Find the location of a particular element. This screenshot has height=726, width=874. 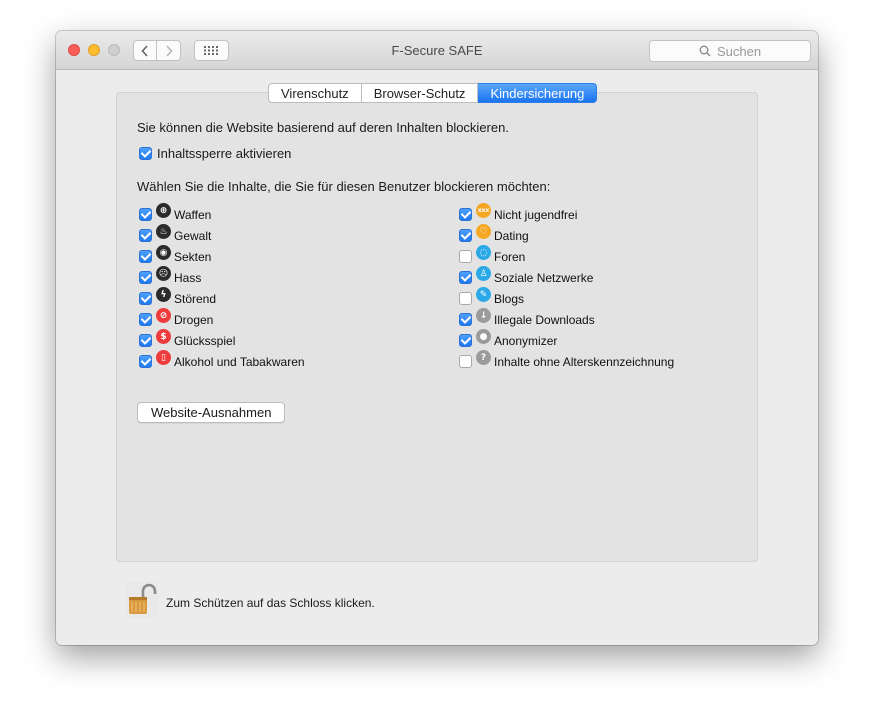

lightning-icon: ϟ is located at coordinates (163, 294).